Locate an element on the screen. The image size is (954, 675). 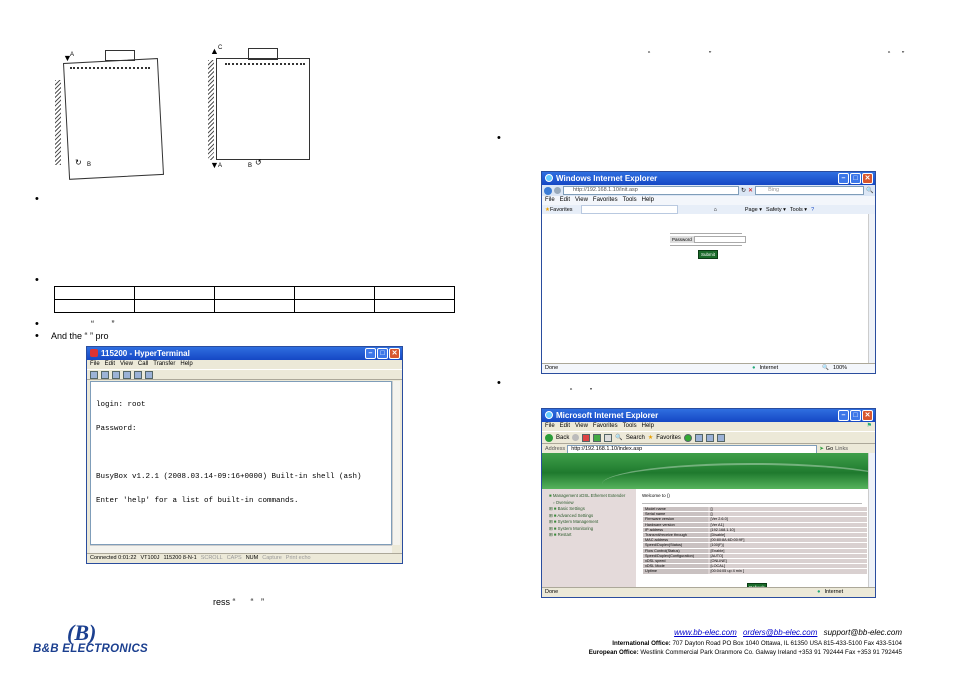
orders-link: orders@bb-elec.com is located at coordinates (780, 632).